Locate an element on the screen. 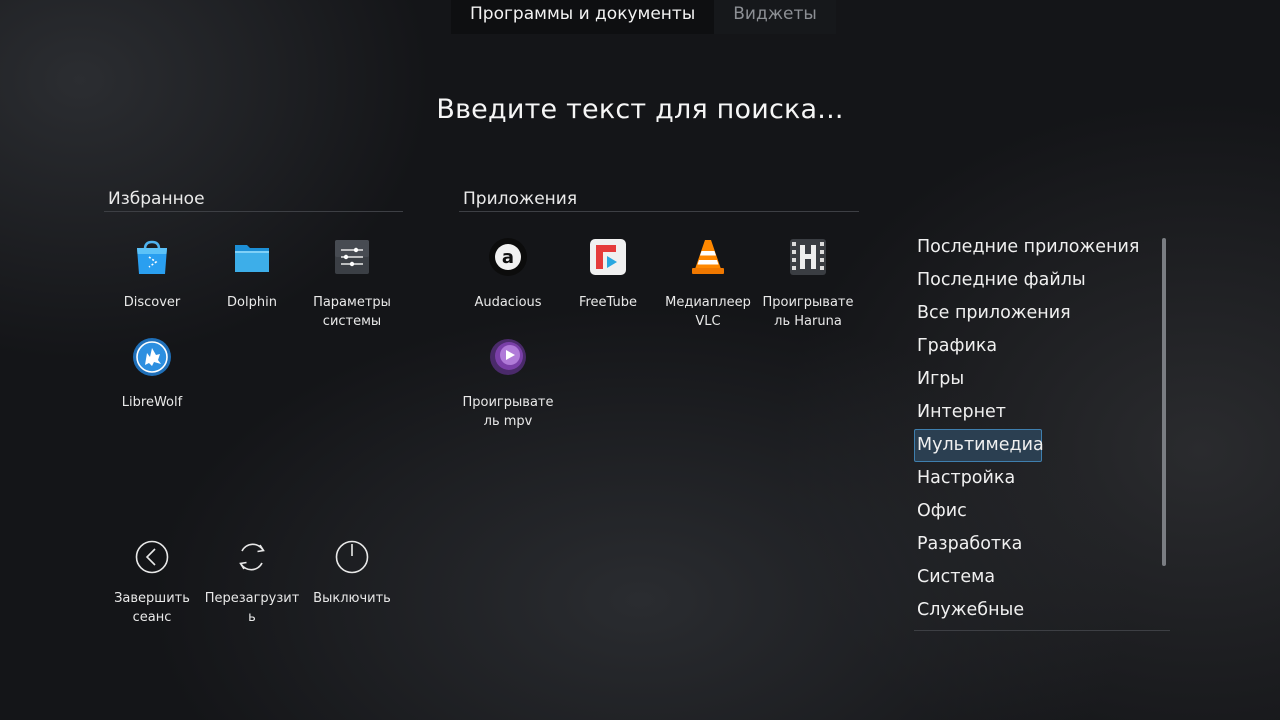  favorites-title: Избранное is located at coordinates (156, 199).